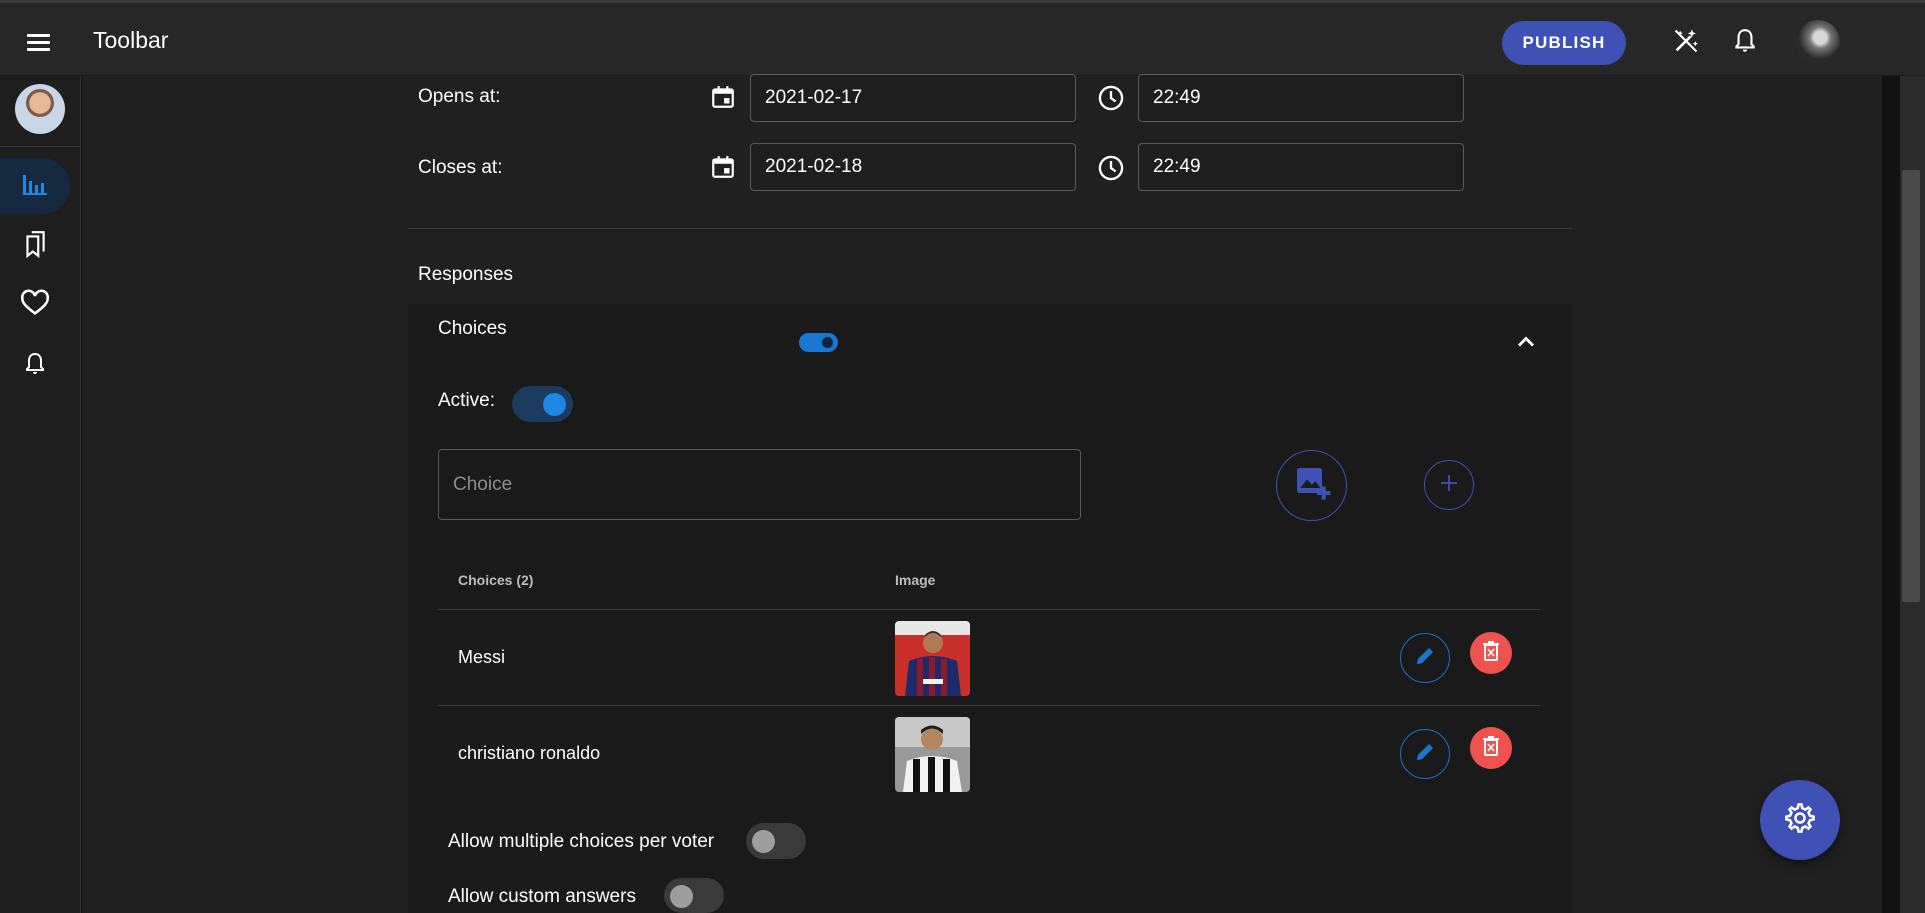 The width and height of the screenshot is (1925, 913). I want to click on responses-heading: Responses, so click(466, 274).